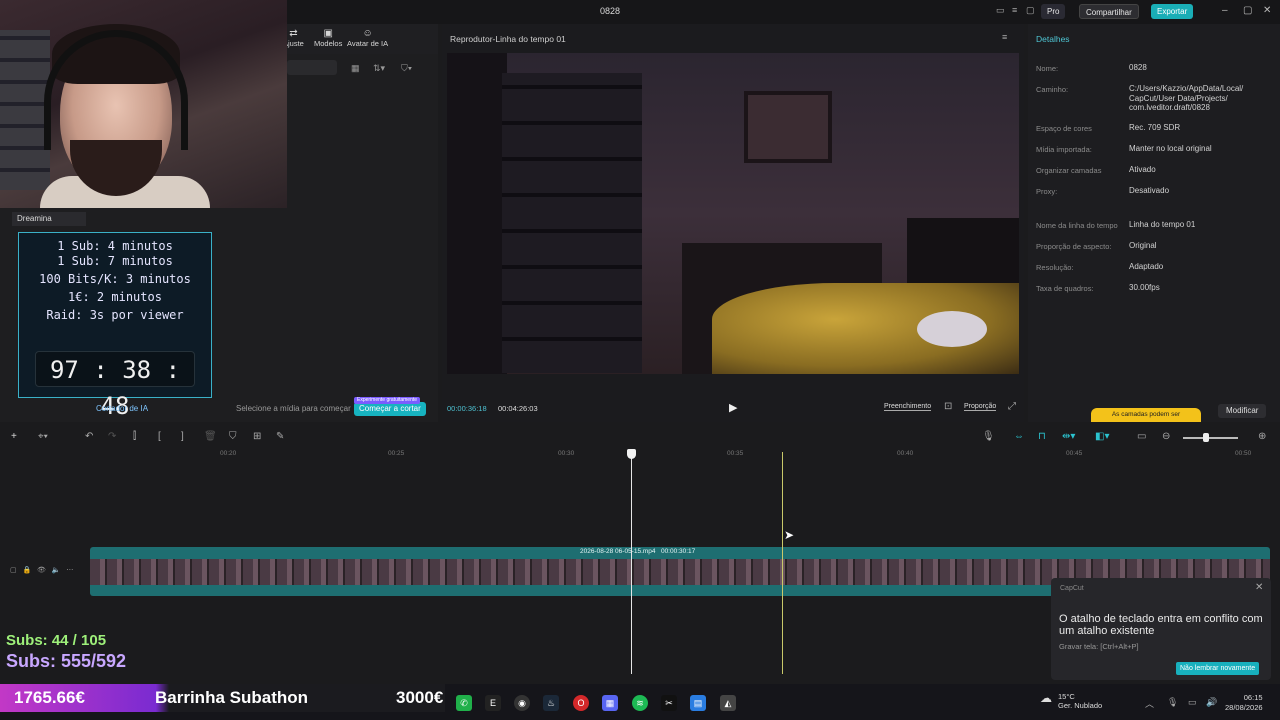 This screenshot has width=1280, height=720. Describe the element at coordinates (1192, 702) in the screenshot. I see `network-icon: ▭` at that location.